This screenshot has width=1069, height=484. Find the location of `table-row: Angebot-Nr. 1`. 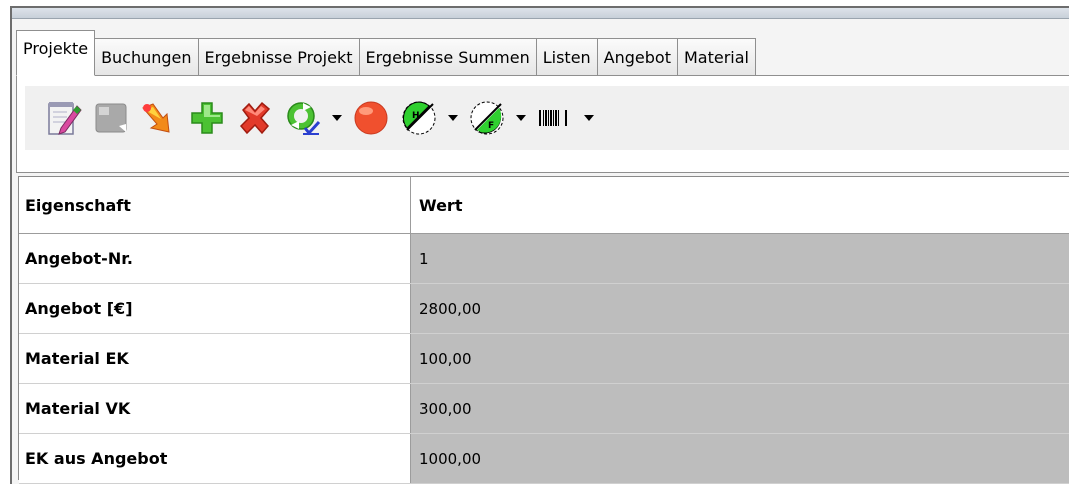

table-row: Angebot-Nr. 1 is located at coordinates (544, 259).